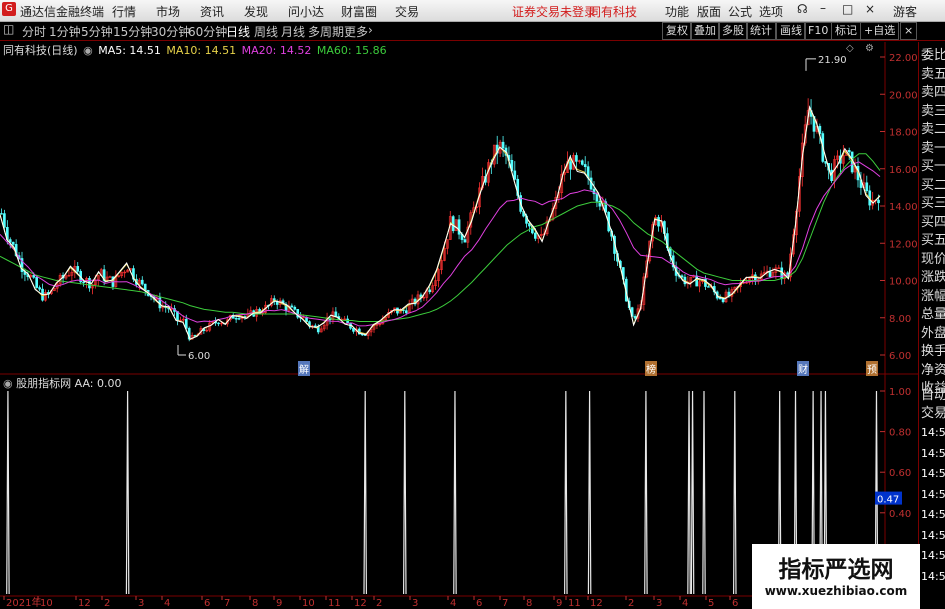  Describe the element at coordinates (933, 370) in the screenshot. I see `quote-row-label: 净资` at that location.